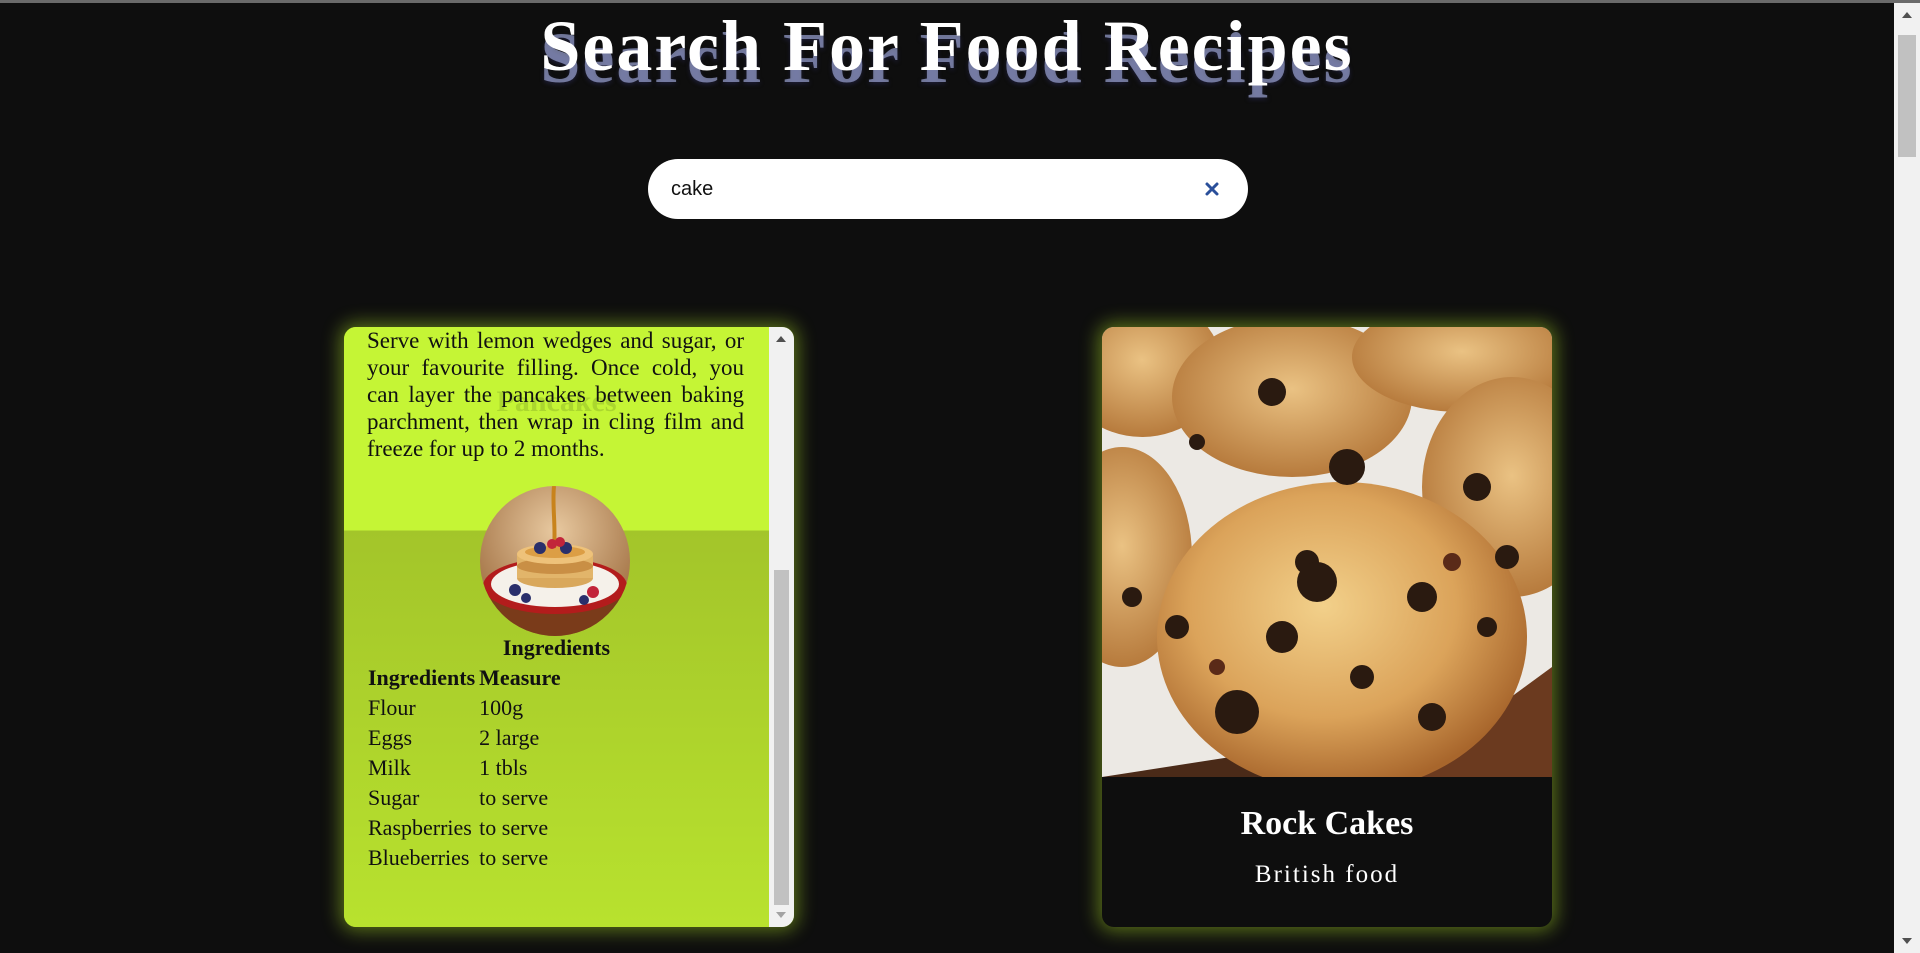  What do you see at coordinates (509, 737) in the screenshot?
I see `ingredient-measure: 2 large` at bounding box center [509, 737].